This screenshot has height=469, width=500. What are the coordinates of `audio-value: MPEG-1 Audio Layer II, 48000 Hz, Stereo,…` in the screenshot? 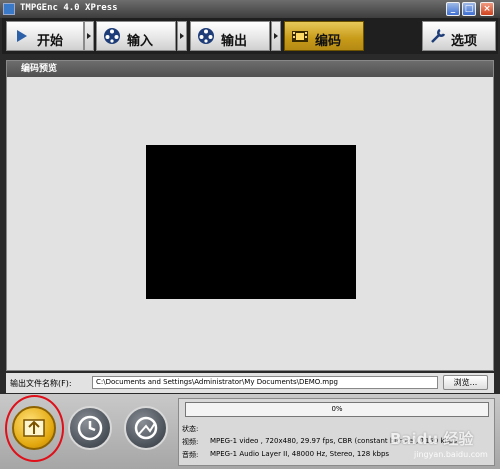 It's located at (300, 454).